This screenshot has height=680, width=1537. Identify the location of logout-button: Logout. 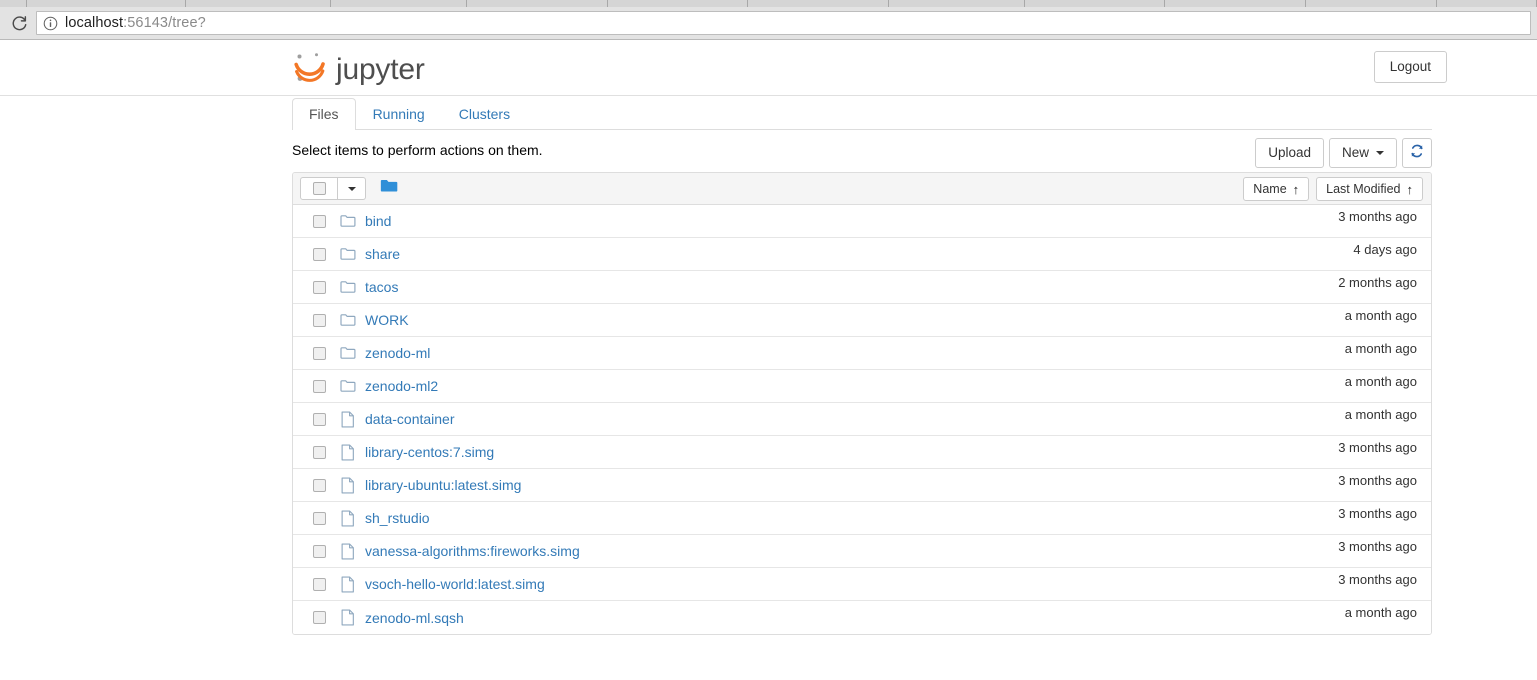
(1410, 67).